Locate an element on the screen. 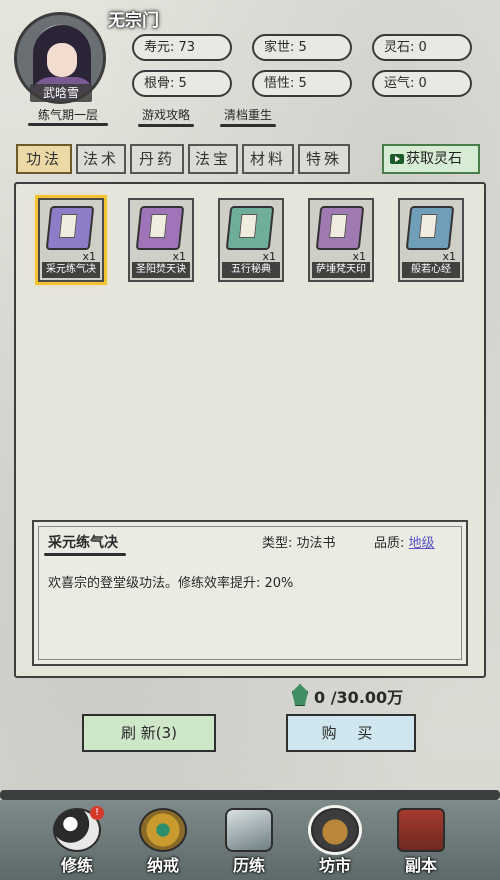  item-name: 采元练气决 is located at coordinates (71, 270).